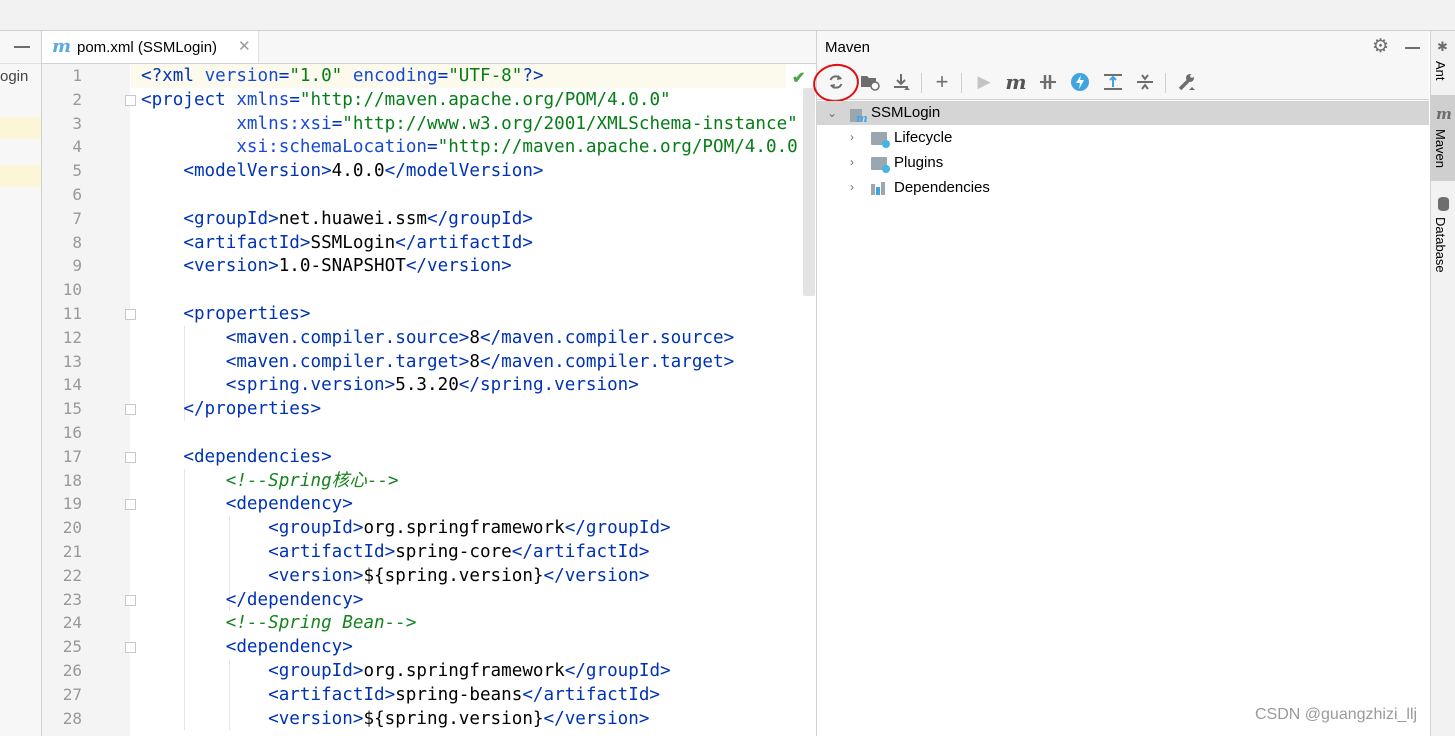 The width and height of the screenshot is (1455, 736). Describe the element at coordinates (20, 176) in the screenshot. I see `project-tree-highlight` at that location.